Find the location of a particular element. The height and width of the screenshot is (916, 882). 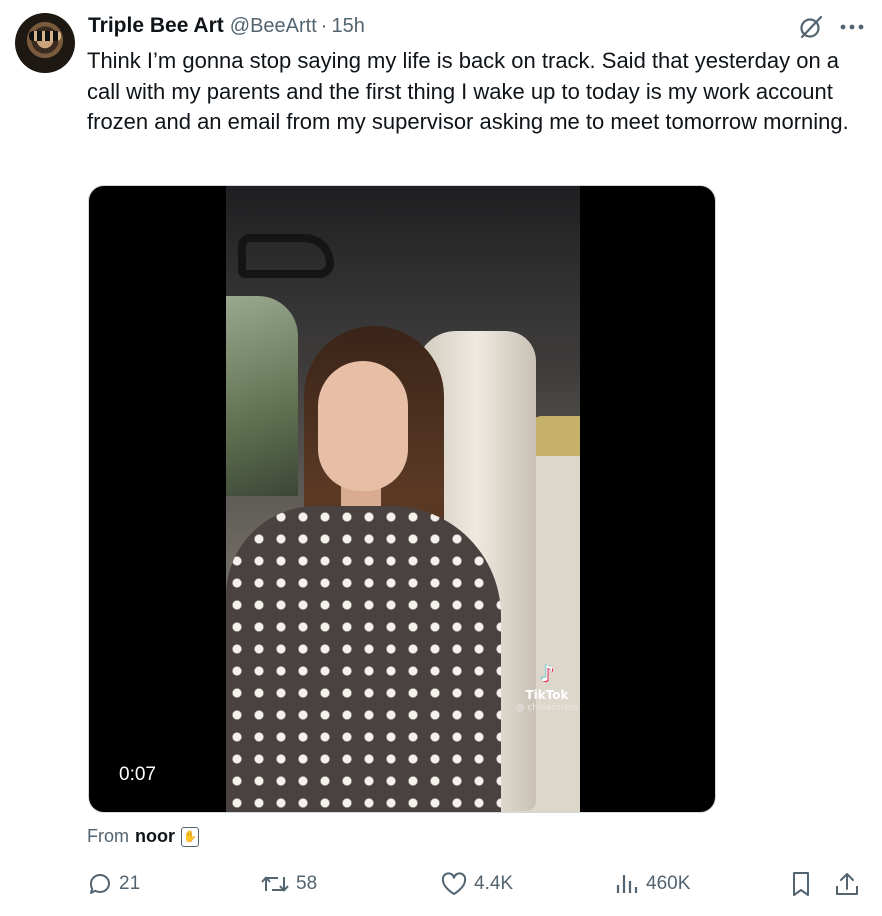

reply-button: 21 is located at coordinates (113, 884).